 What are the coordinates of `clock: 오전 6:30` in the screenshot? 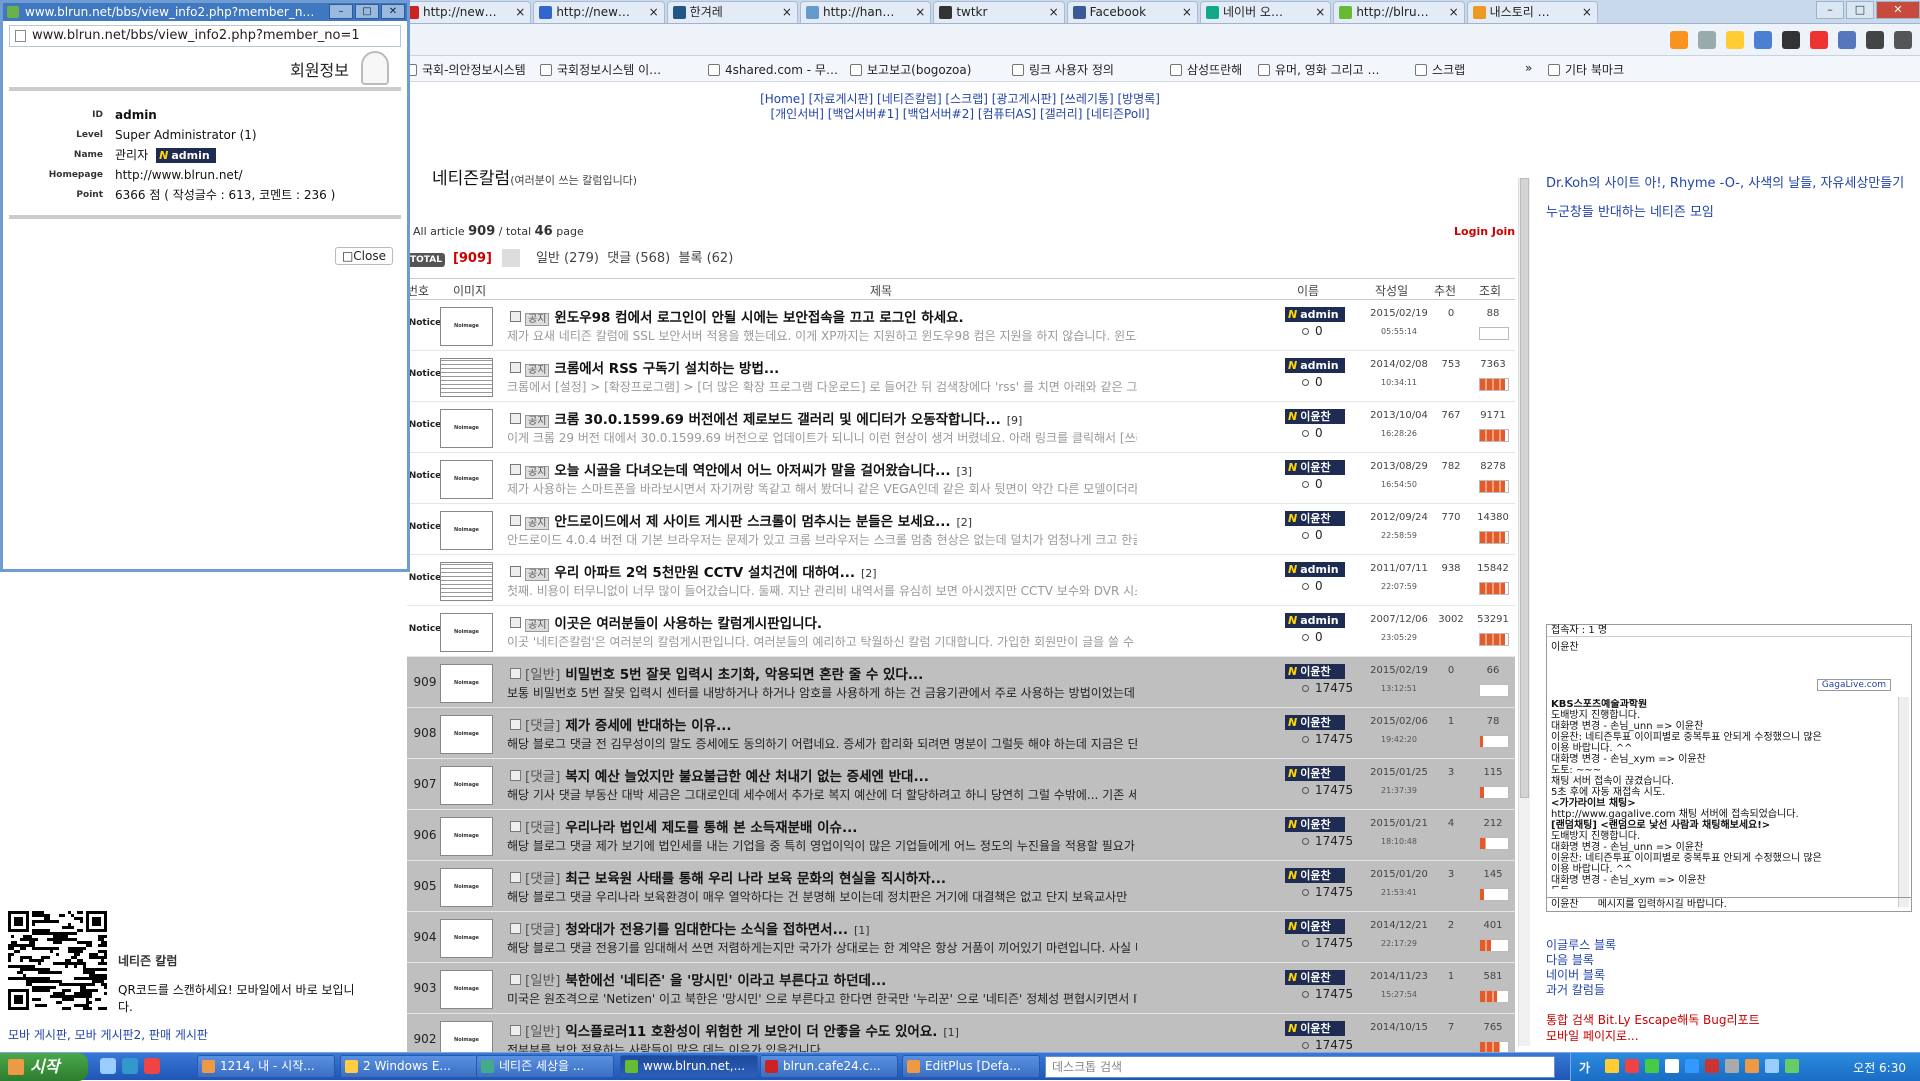 It's located at (1879, 1067).